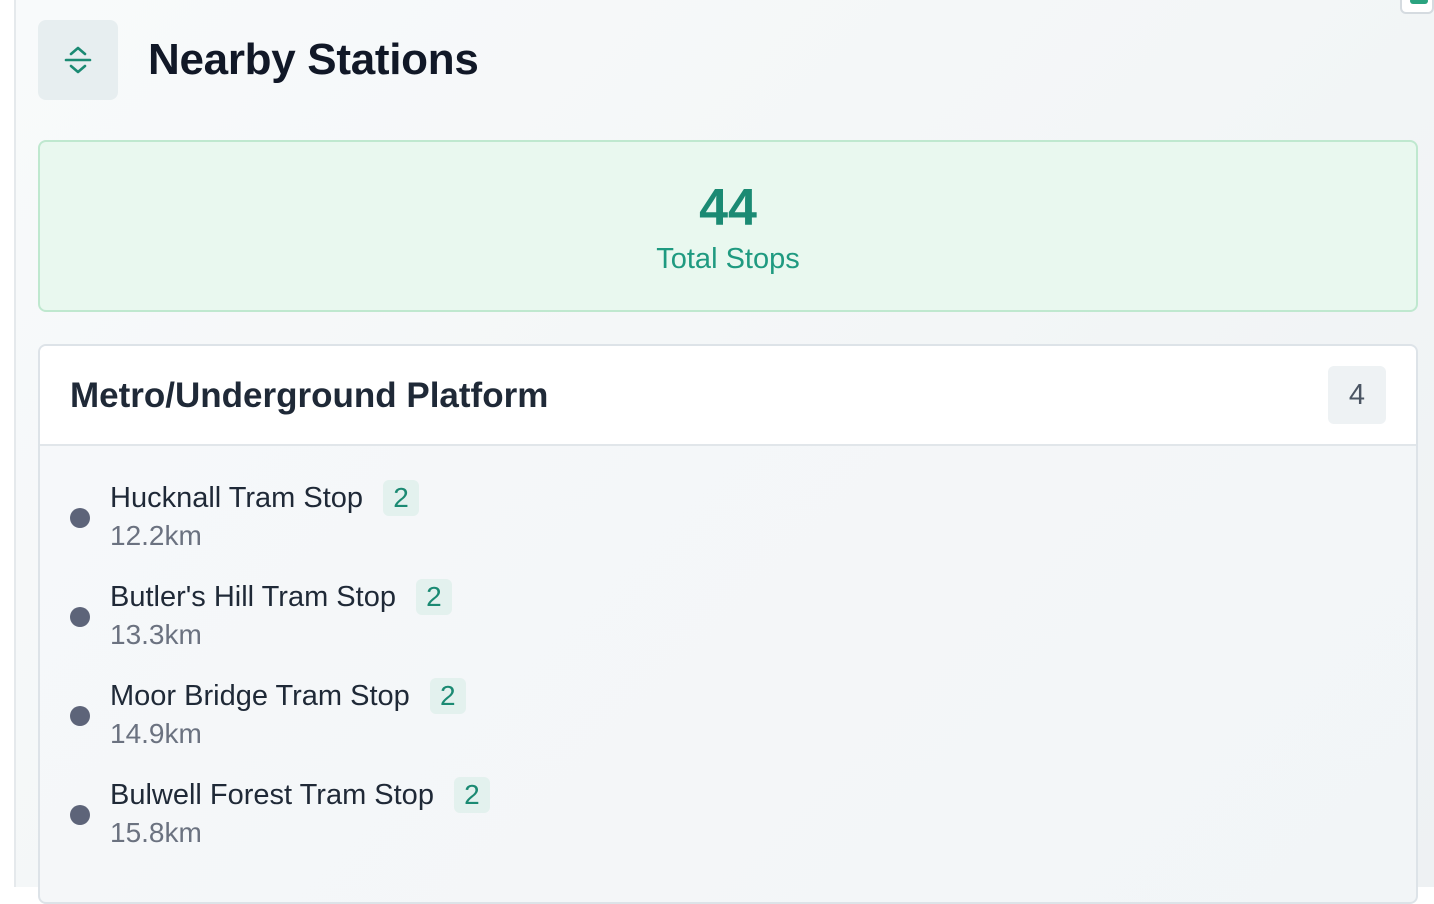 This screenshot has height=904, width=1434. Describe the element at coordinates (728, 259) in the screenshot. I see `total-stops-label: Total Stops` at that location.